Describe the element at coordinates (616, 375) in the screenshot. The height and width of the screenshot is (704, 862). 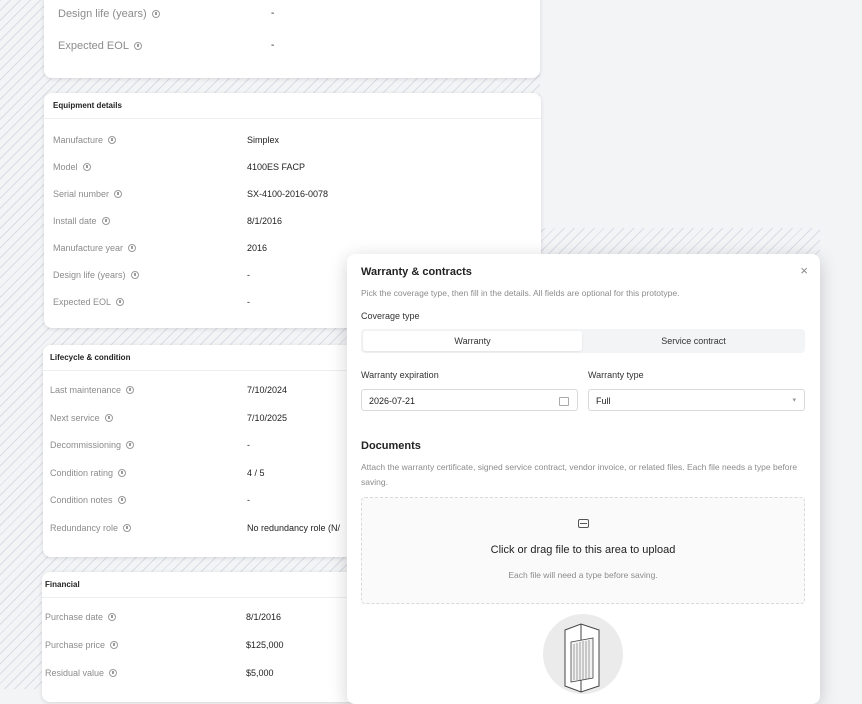
I see `warranty-type-label: Warranty type` at that location.